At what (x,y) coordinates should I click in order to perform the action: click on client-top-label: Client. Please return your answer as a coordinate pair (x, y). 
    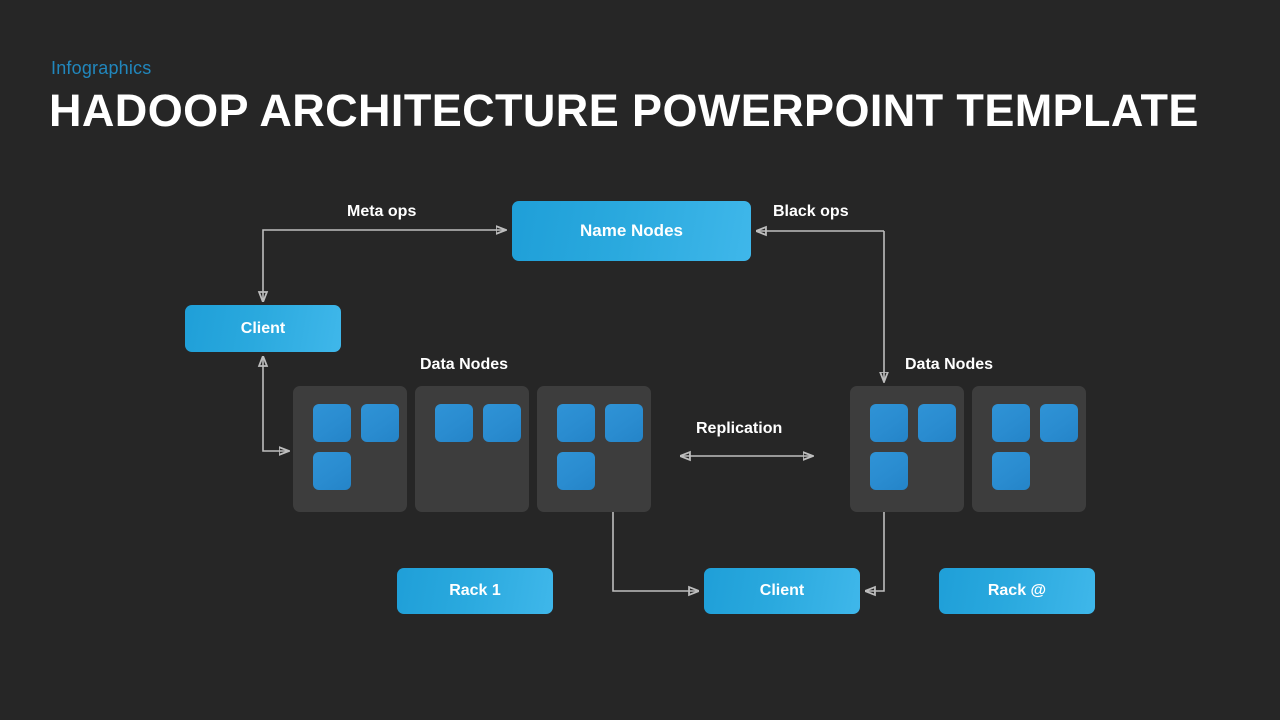
    Looking at the image, I should click on (263, 328).